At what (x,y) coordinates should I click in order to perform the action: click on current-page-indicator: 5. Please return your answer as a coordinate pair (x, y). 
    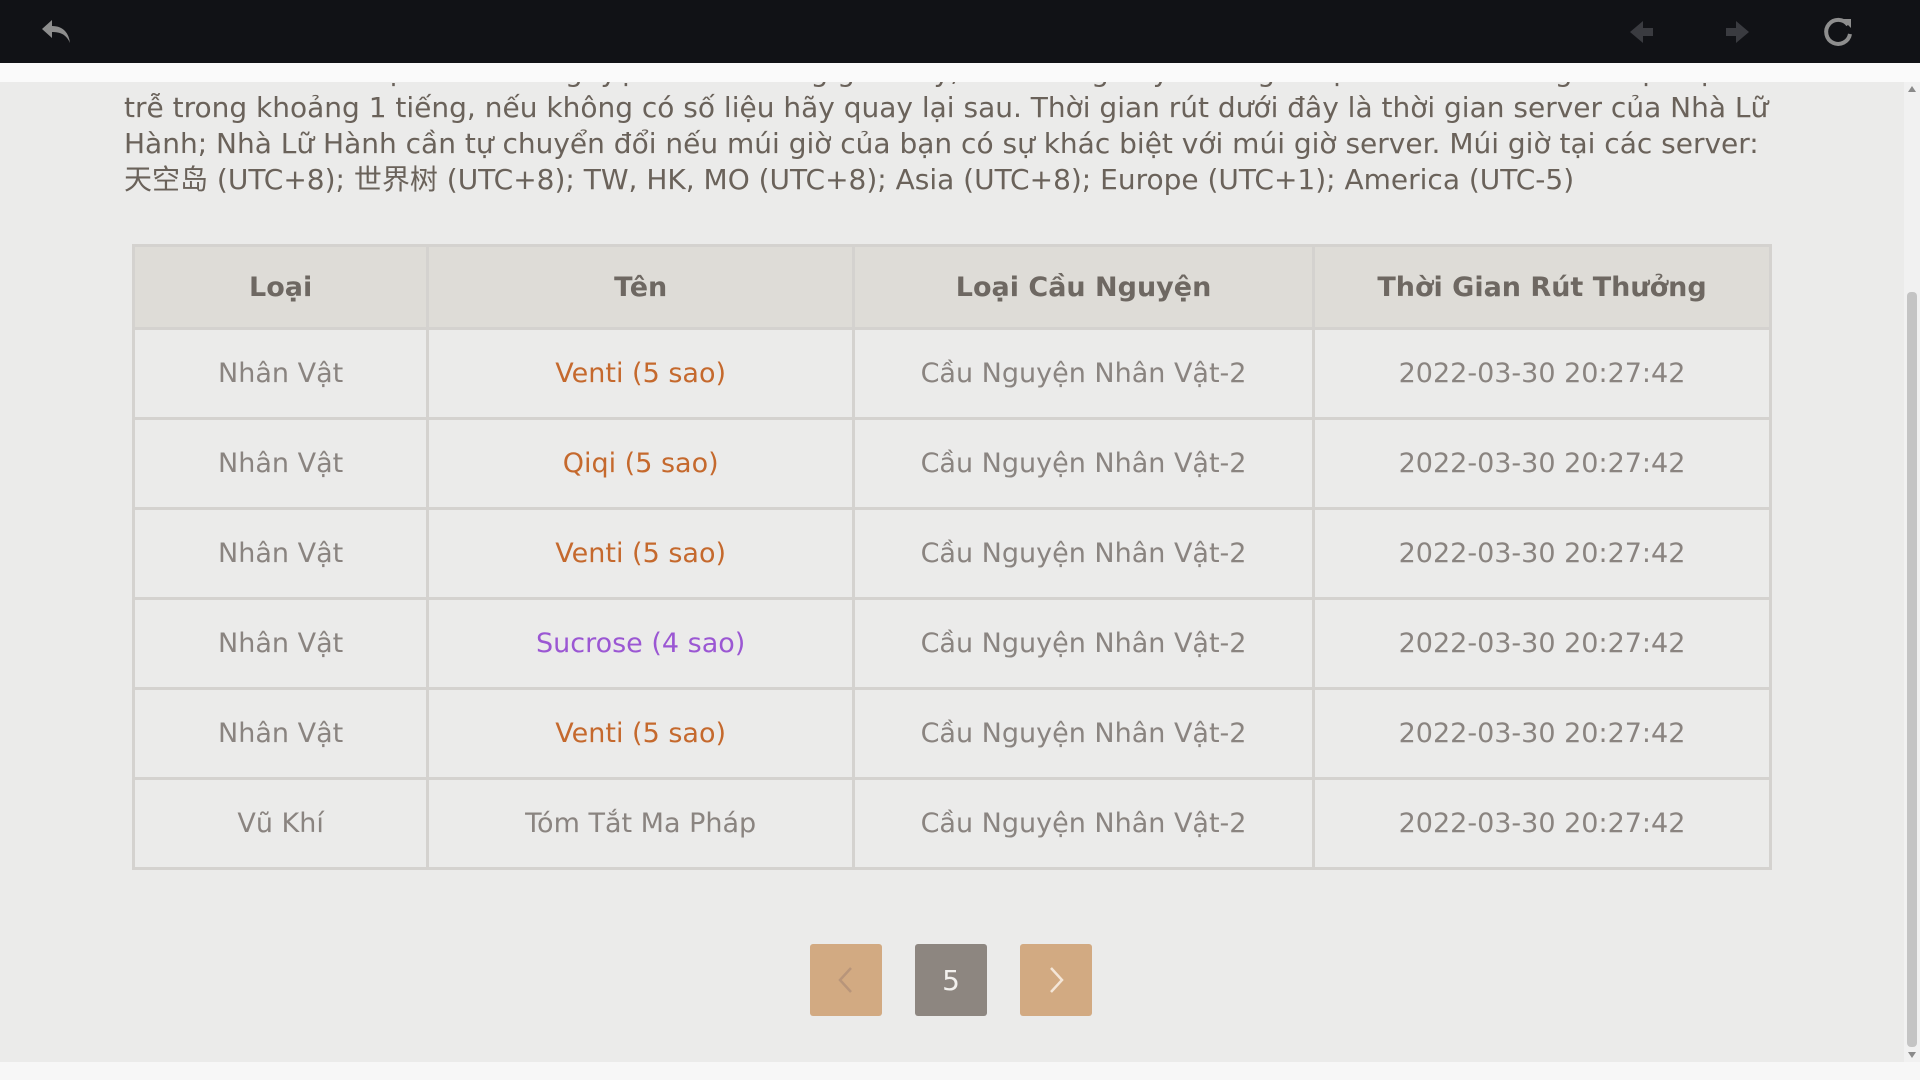
    Looking at the image, I should click on (951, 980).